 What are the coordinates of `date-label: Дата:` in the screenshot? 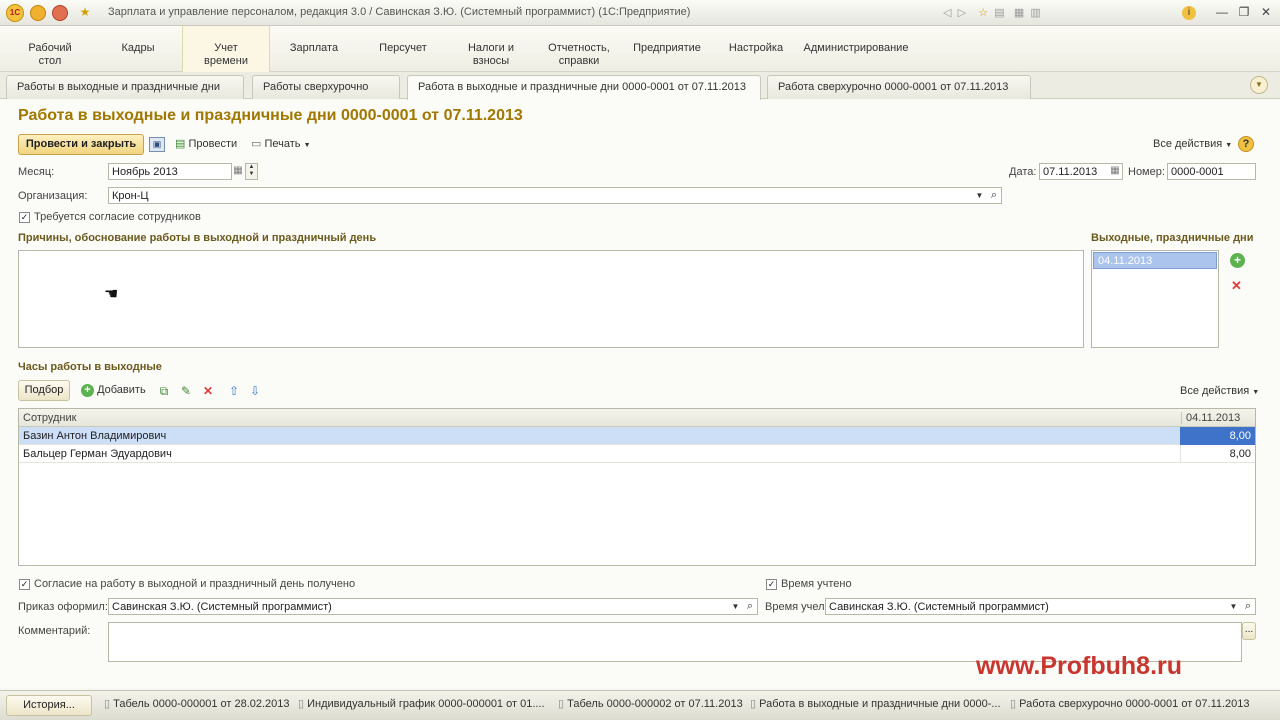 It's located at (1023, 172).